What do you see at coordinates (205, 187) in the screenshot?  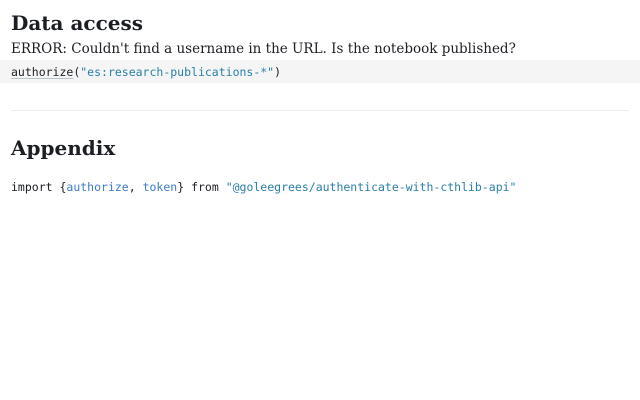 I see `from-keyword: from` at bounding box center [205, 187].